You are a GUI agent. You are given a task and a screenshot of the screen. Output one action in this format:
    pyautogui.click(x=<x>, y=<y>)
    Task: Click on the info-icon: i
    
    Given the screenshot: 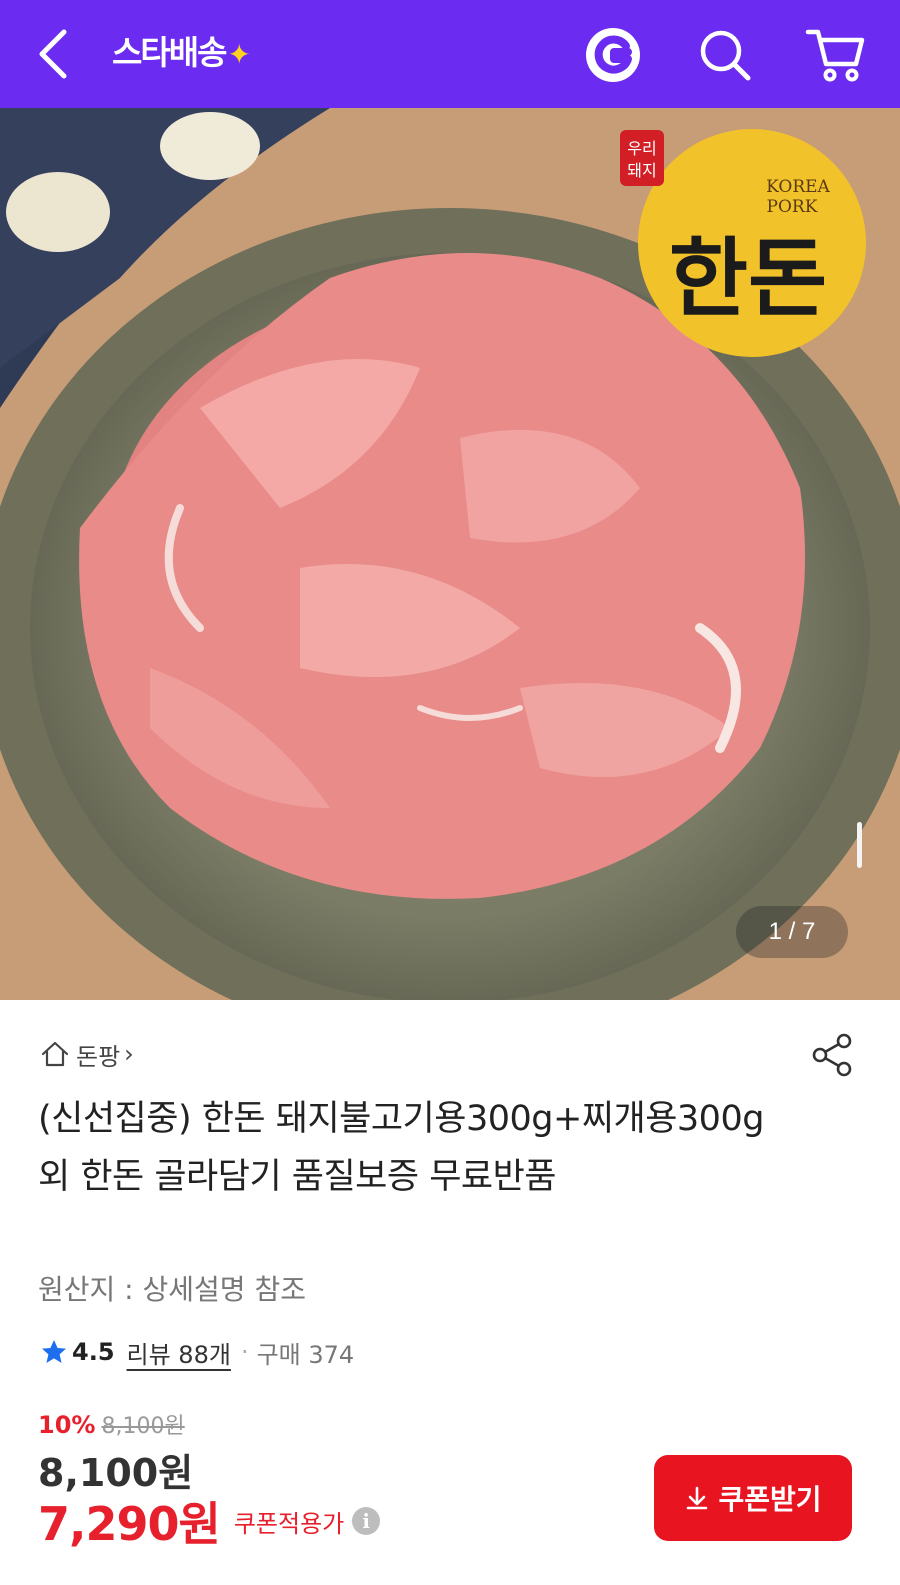 What is the action you would take?
    pyautogui.click(x=366, y=1521)
    